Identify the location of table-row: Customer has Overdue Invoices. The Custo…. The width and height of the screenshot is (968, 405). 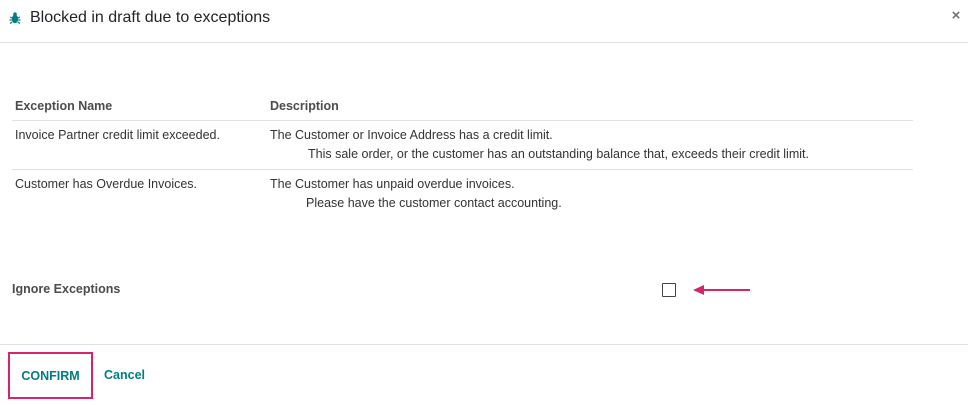
(462, 194).